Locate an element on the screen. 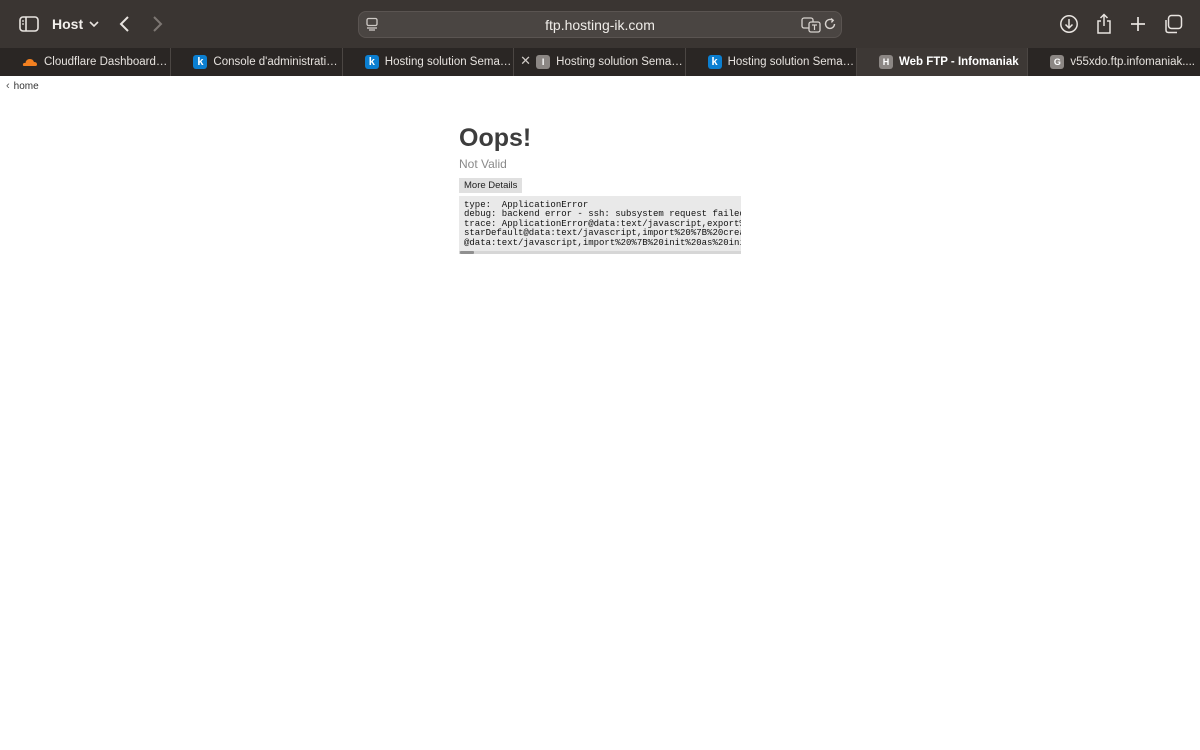  download-icon is located at coordinates (1069, 24).